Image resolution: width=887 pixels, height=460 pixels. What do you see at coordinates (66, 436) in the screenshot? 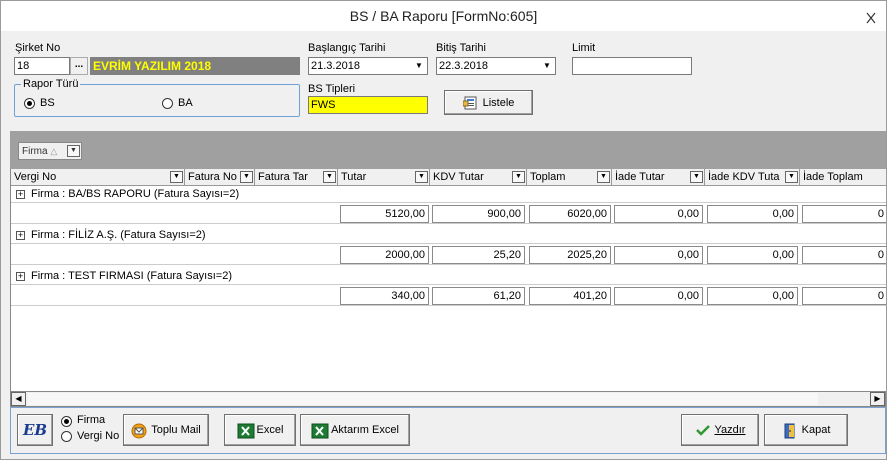
I see `group-by-vergi-no-radio` at bounding box center [66, 436].